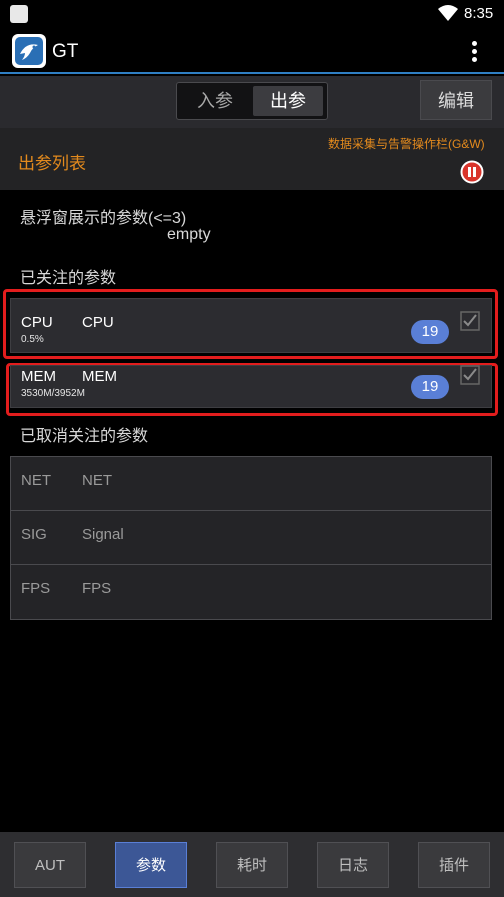 The image size is (504, 897). Describe the element at coordinates (456, 100) in the screenshot. I see `edit-button: 编辑` at that location.